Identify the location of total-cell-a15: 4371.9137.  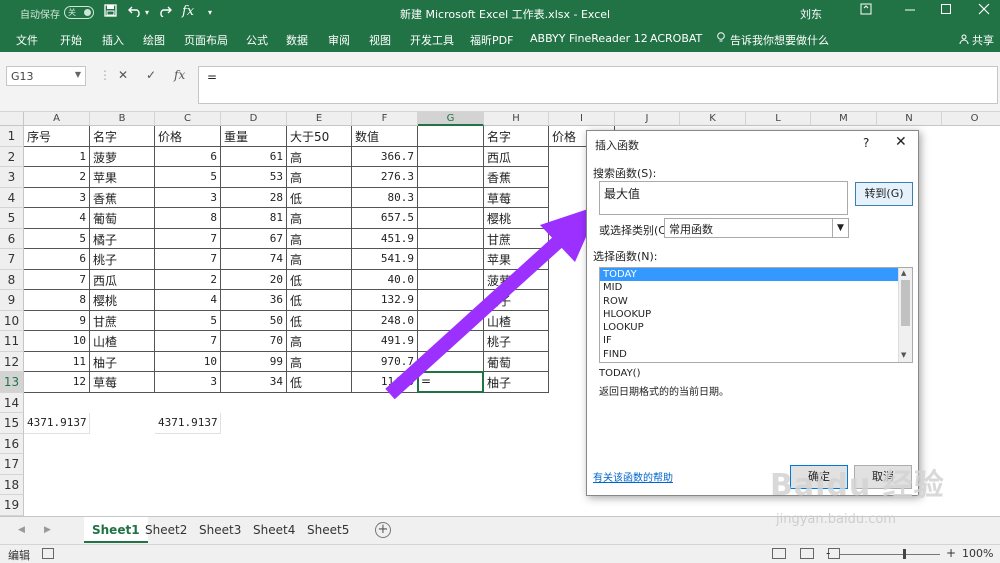
(57, 423).